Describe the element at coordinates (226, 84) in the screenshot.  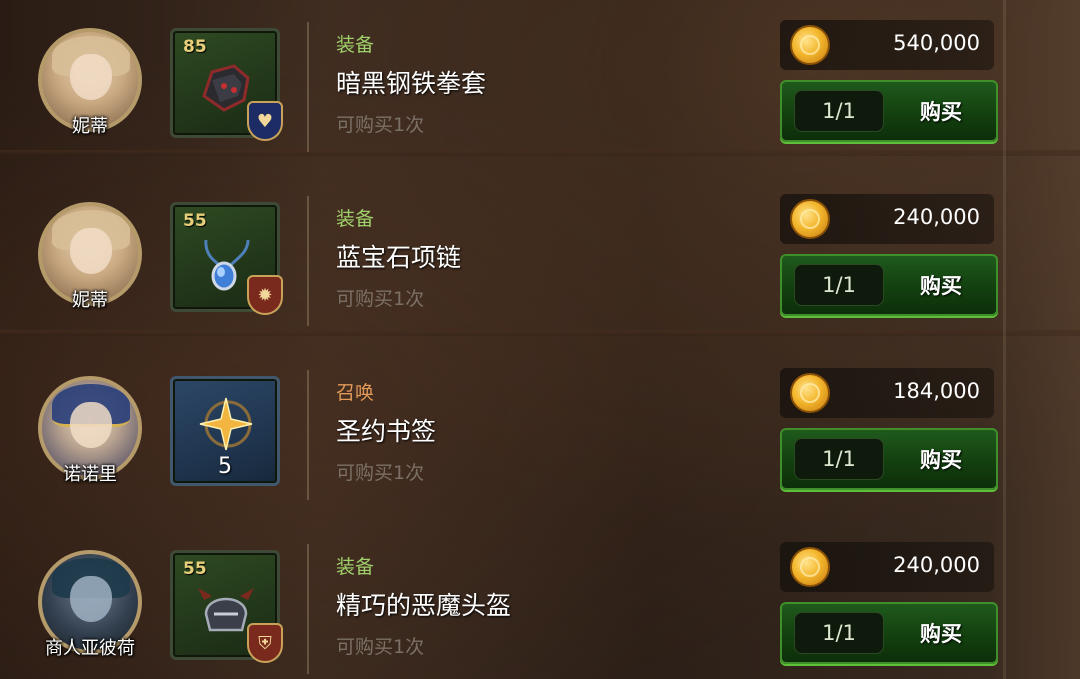
I see `item-icon-slot: 85 ♥` at that location.